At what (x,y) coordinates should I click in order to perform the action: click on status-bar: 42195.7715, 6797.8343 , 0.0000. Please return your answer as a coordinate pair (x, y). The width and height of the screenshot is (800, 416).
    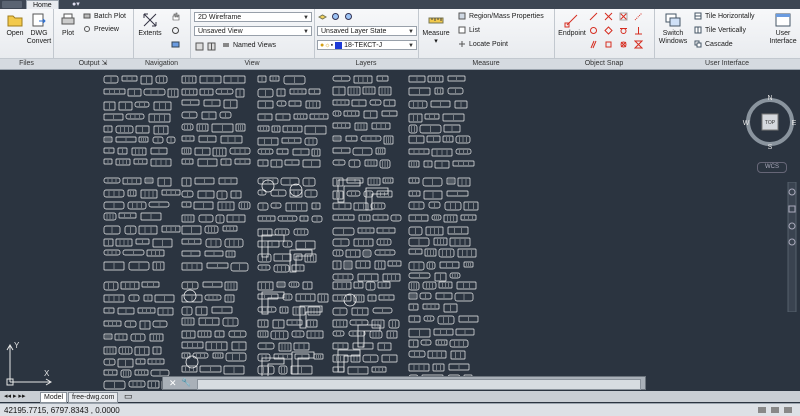
    Looking at the image, I should click on (400, 409).